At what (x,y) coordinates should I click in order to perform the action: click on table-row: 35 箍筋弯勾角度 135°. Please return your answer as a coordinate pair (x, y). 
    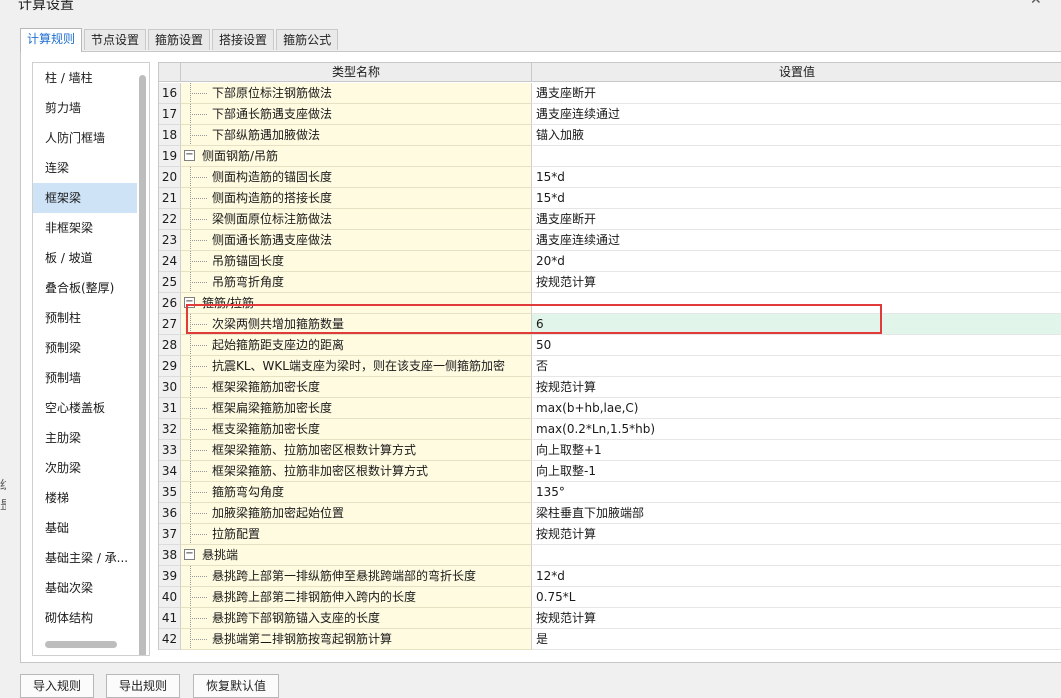
    Looking at the image, I should click on (610, 492).